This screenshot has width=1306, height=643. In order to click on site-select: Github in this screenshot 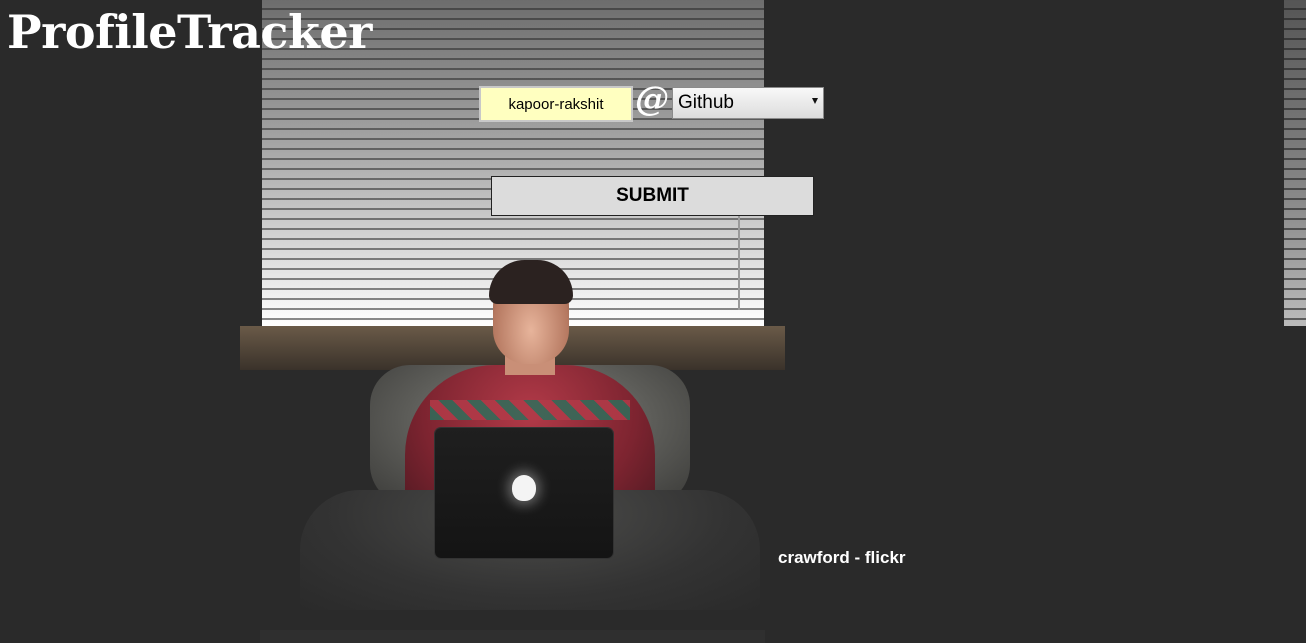, I will do `click(748, 103)`.